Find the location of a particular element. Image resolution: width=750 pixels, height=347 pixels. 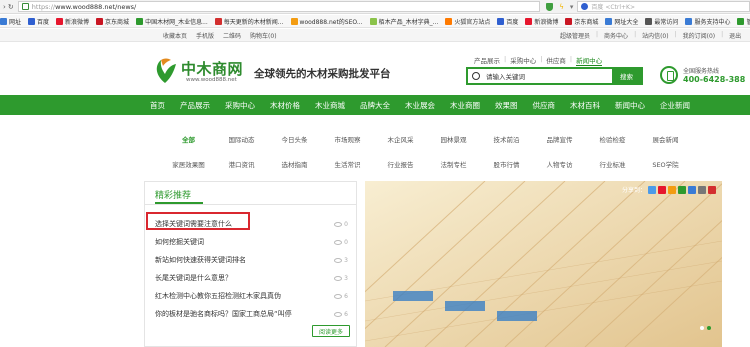

search-input: 请输入关键词 is located at coordinates (549, 76).